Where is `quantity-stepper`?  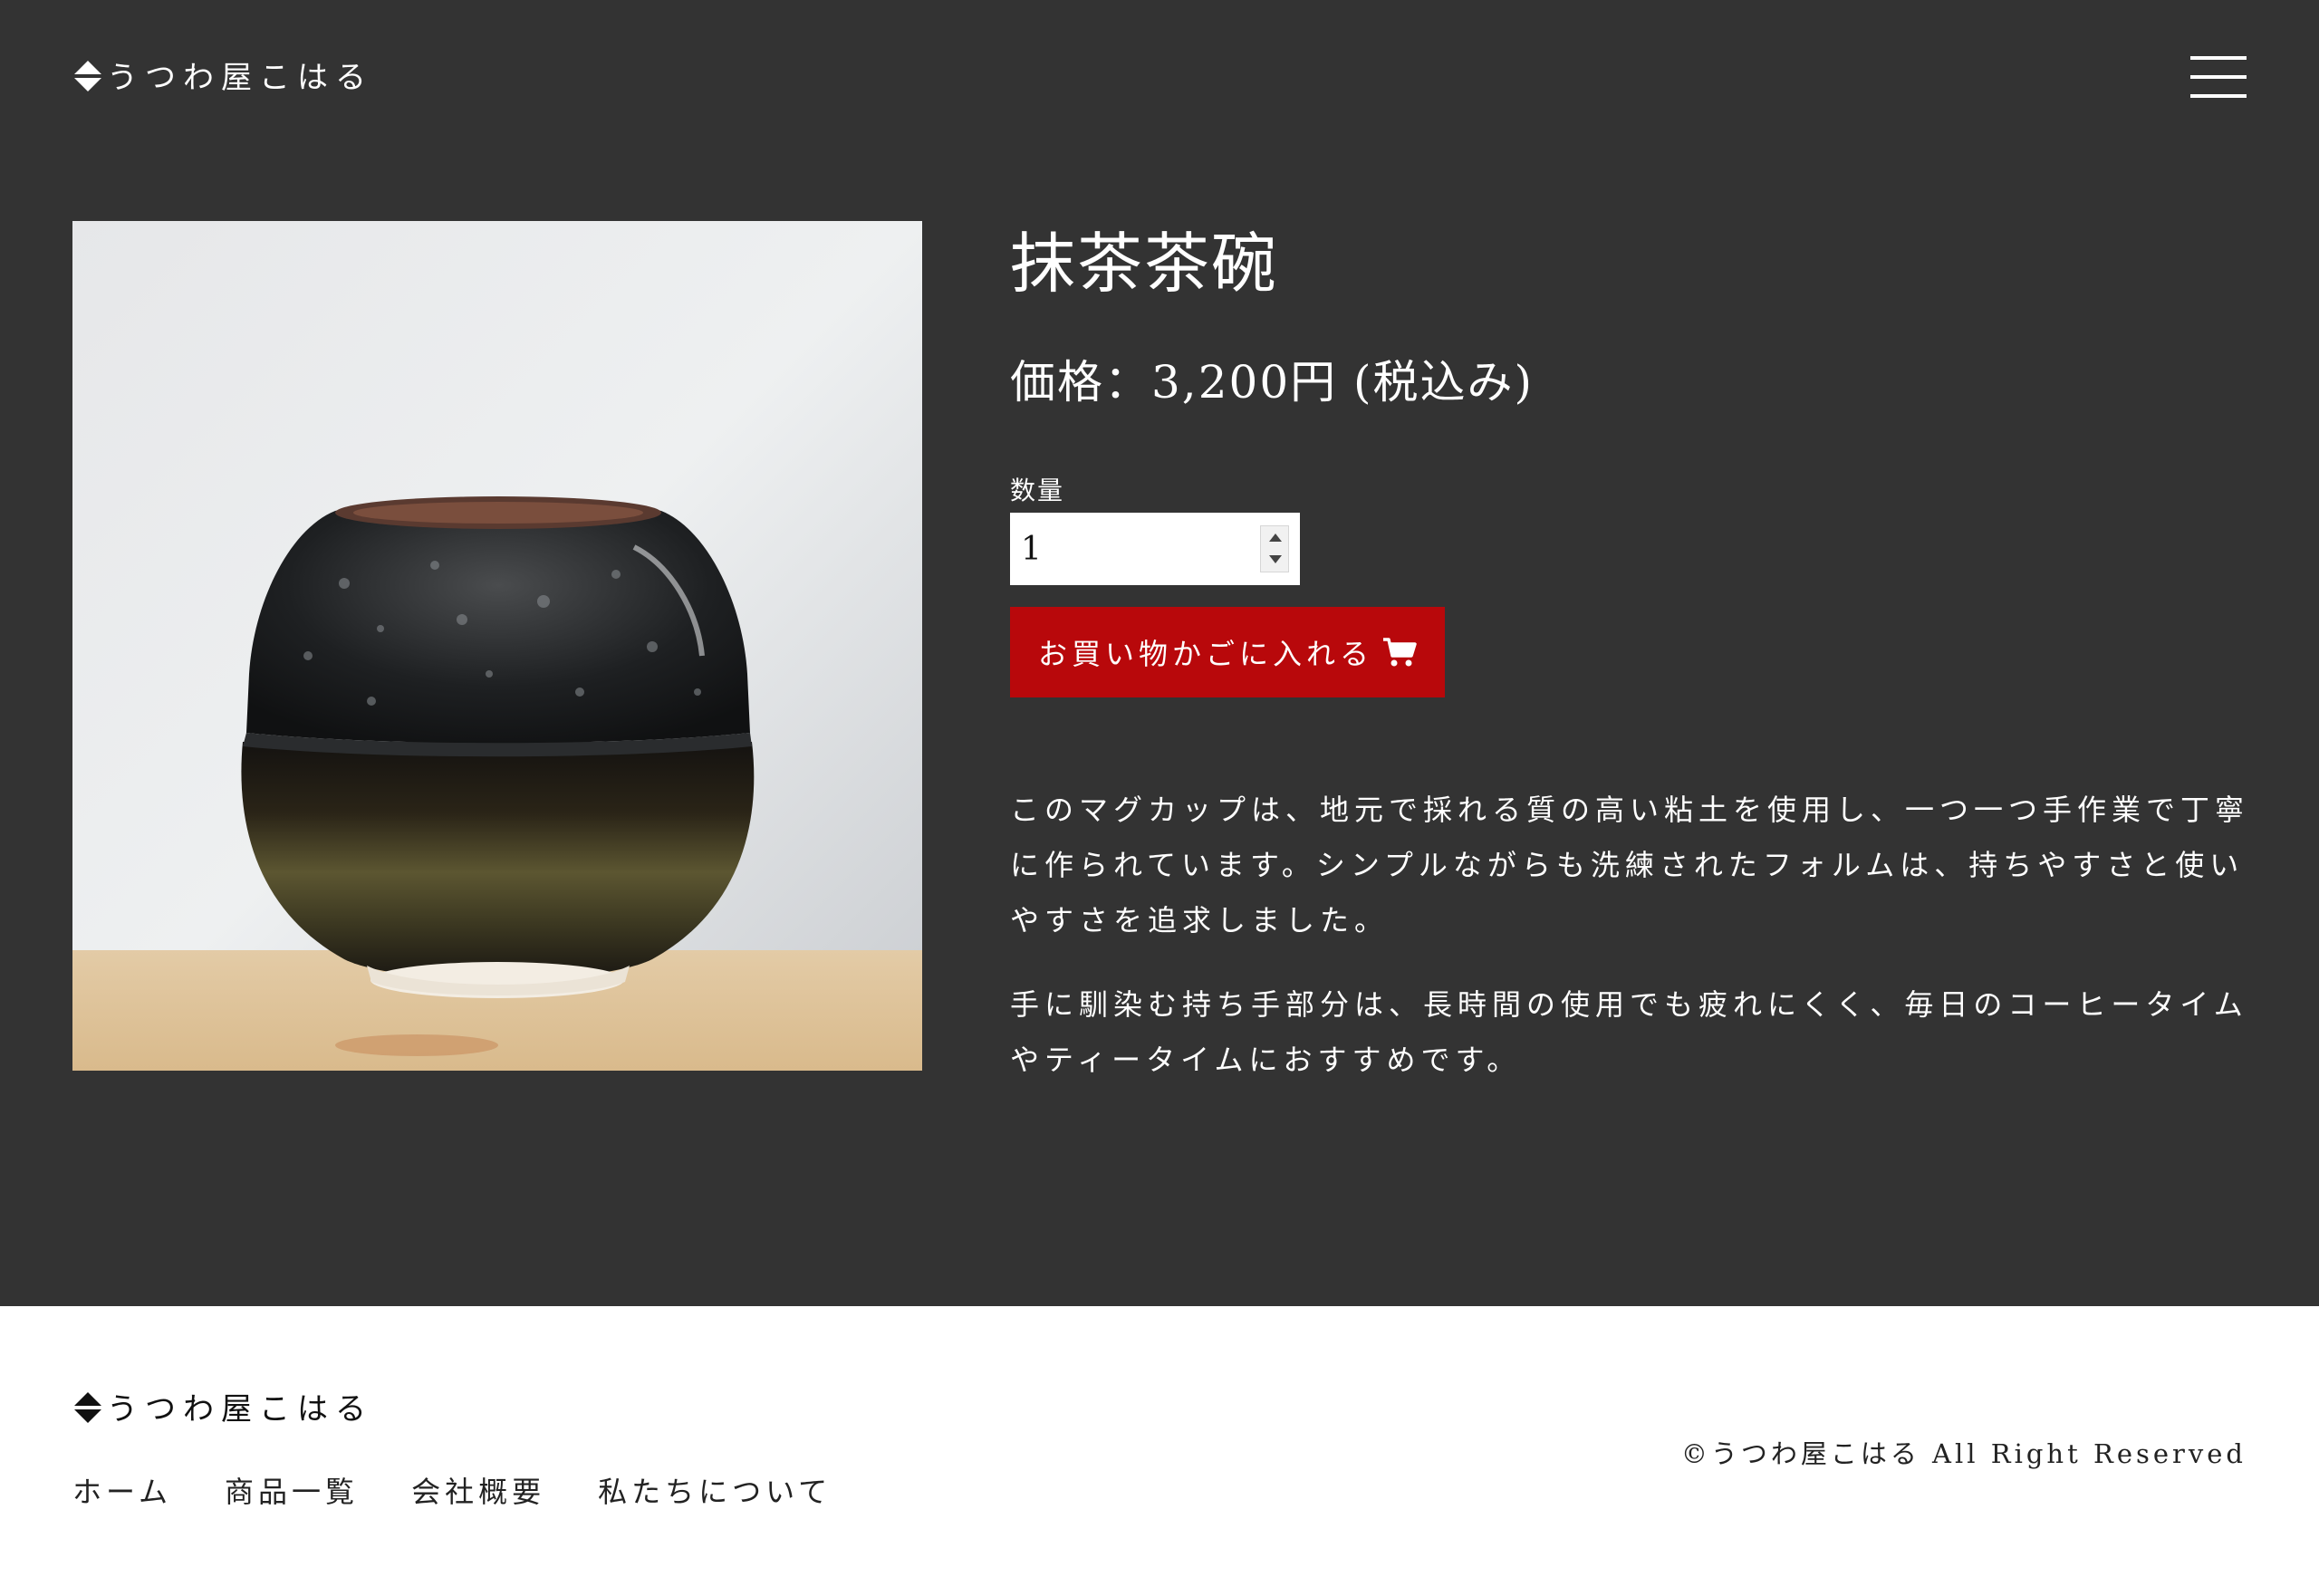 quantity-stepper is located at coordinates (1155, 549).